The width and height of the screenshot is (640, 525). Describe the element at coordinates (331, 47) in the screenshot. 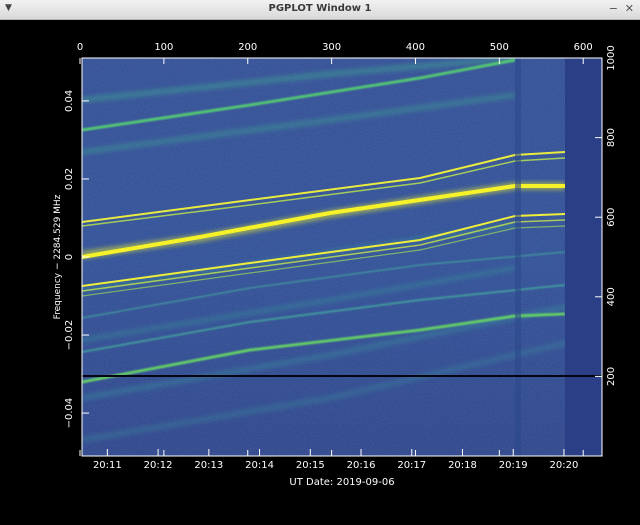

I see `top-tick-label: 300` at that location.